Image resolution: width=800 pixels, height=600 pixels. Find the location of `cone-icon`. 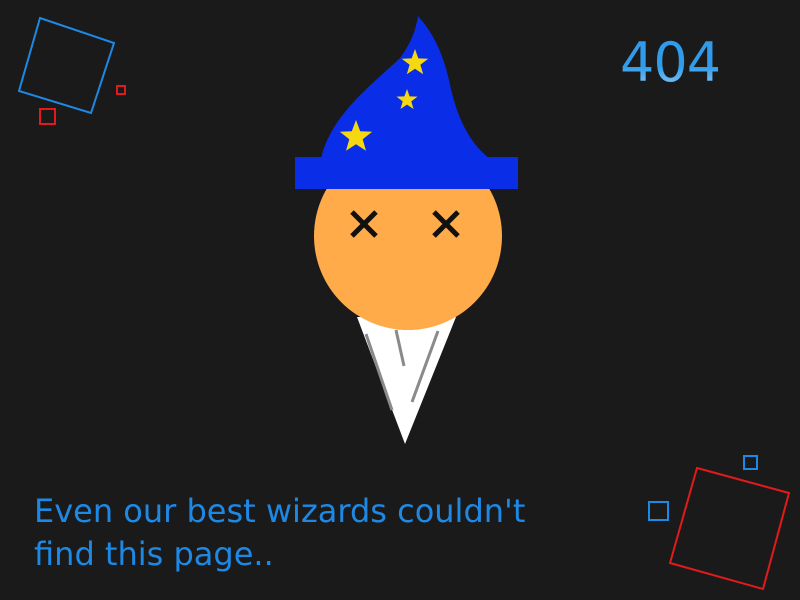

cone-icon is located at coordinates (406, 380).